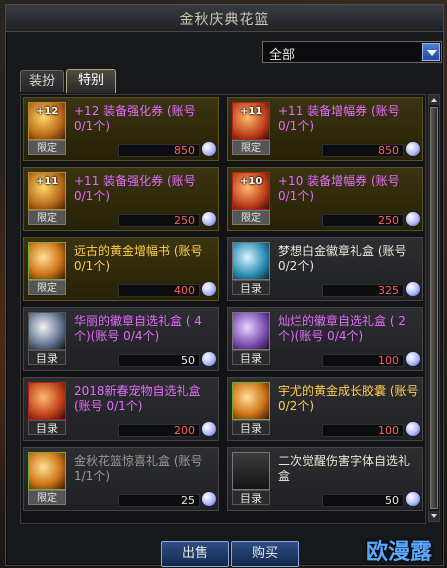 This screenshot has width=447, height=568. What do you see at coordinates (431, 52) in the screenshot?
I see `chevron-down-icon` at bounding box center [431, 52].